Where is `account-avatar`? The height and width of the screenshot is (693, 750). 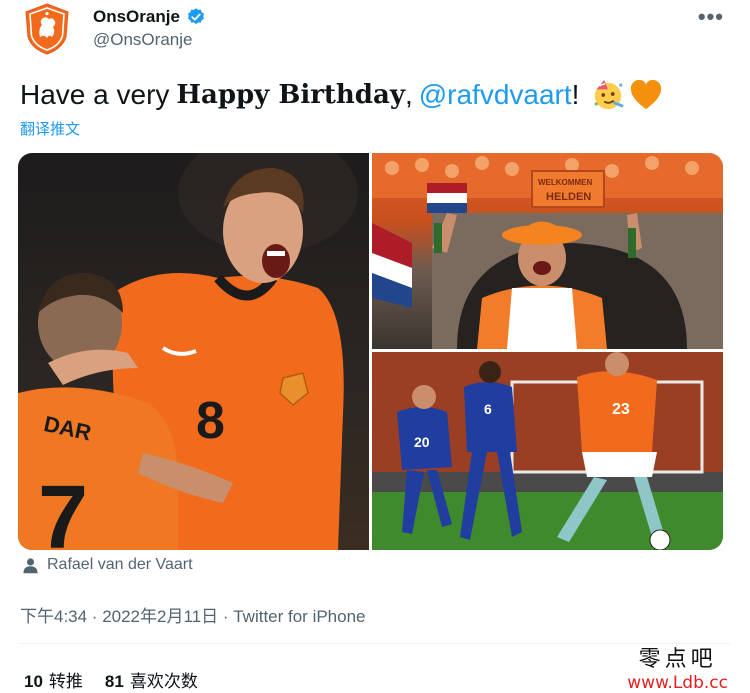
account-avatar is located at coordinates (47, 29).